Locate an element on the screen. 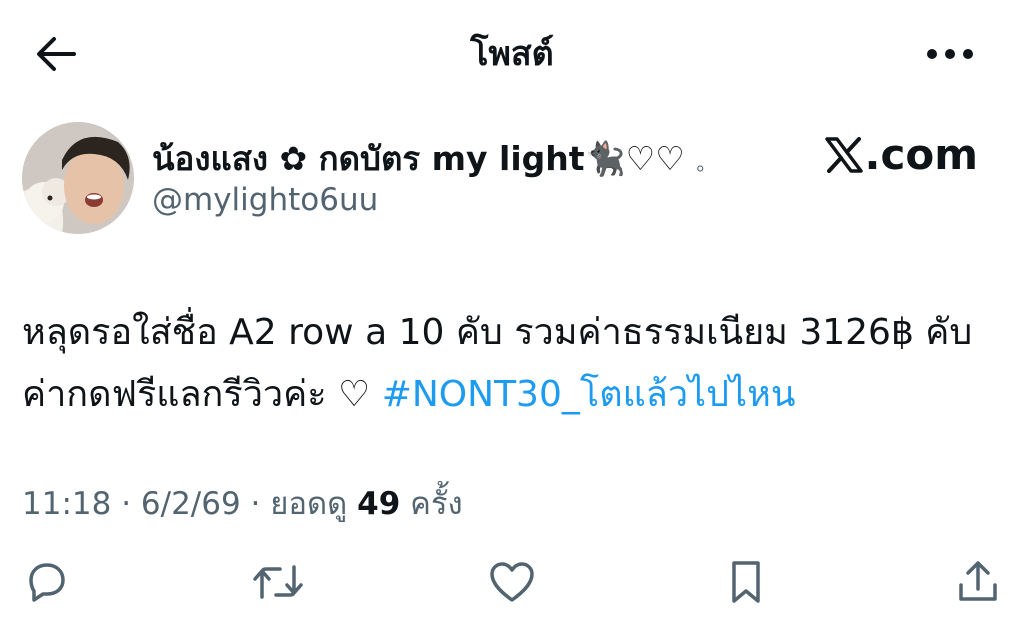 This screenshot has height=636, width=1024. tweet-time: 11:18 is located at coordinates (66, 504).